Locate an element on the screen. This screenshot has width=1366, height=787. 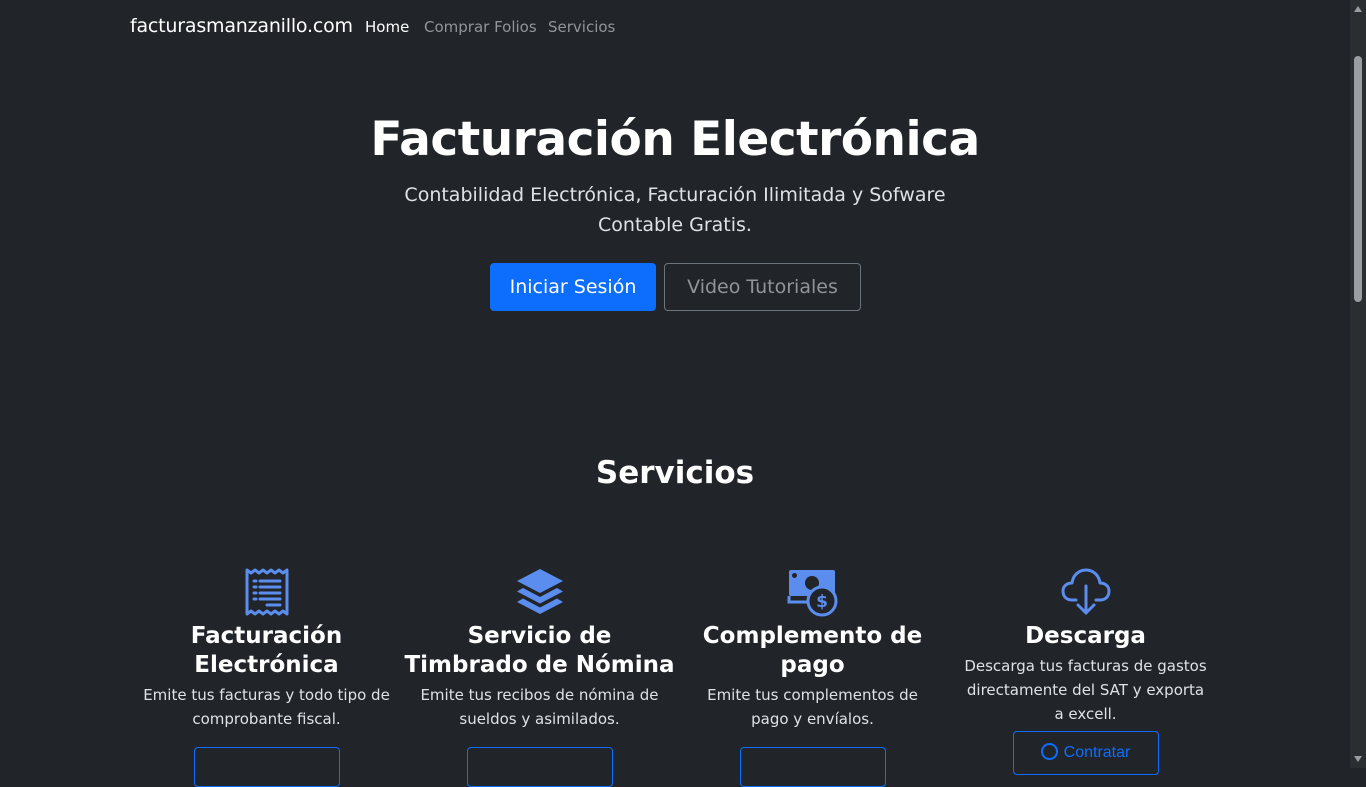
chat-icon is located at coordinates (1049, 751).